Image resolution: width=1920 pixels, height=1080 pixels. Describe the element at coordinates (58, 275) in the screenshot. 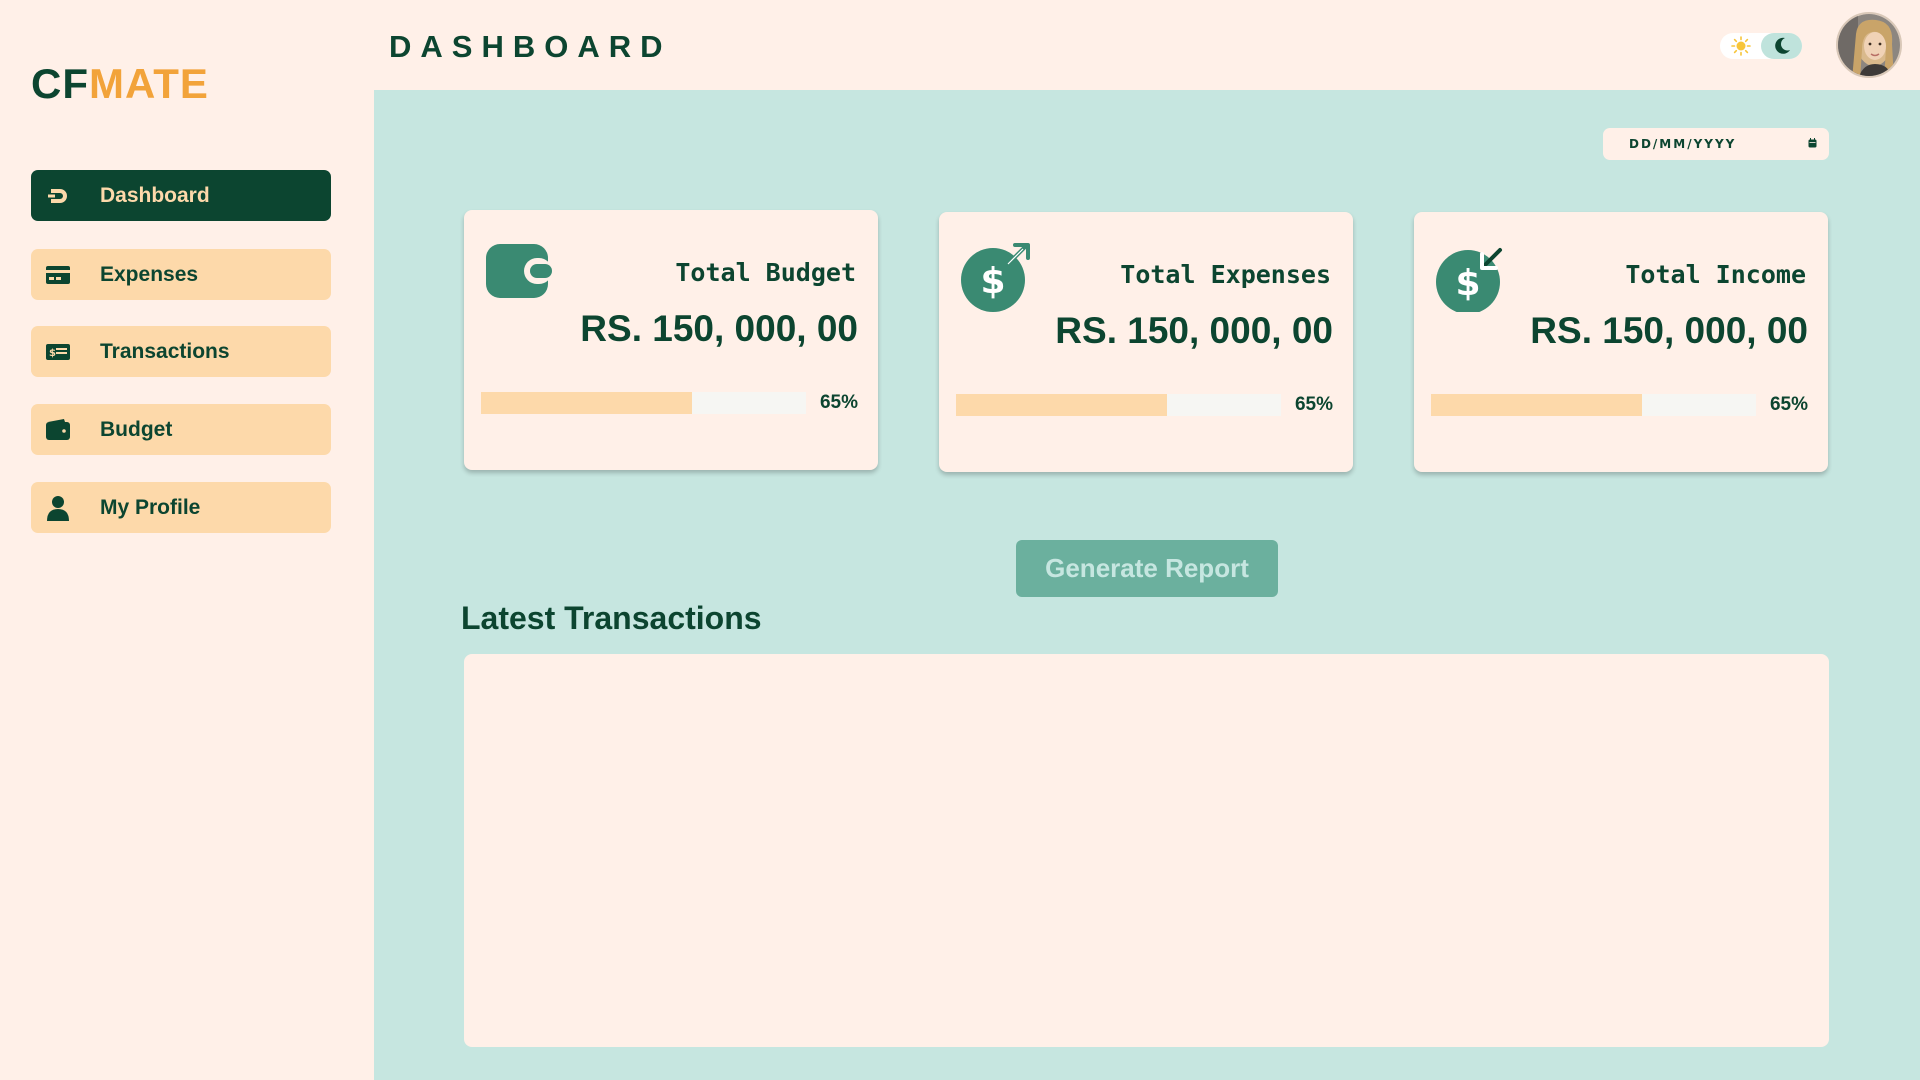

I see `credit-card-icon` at that location.